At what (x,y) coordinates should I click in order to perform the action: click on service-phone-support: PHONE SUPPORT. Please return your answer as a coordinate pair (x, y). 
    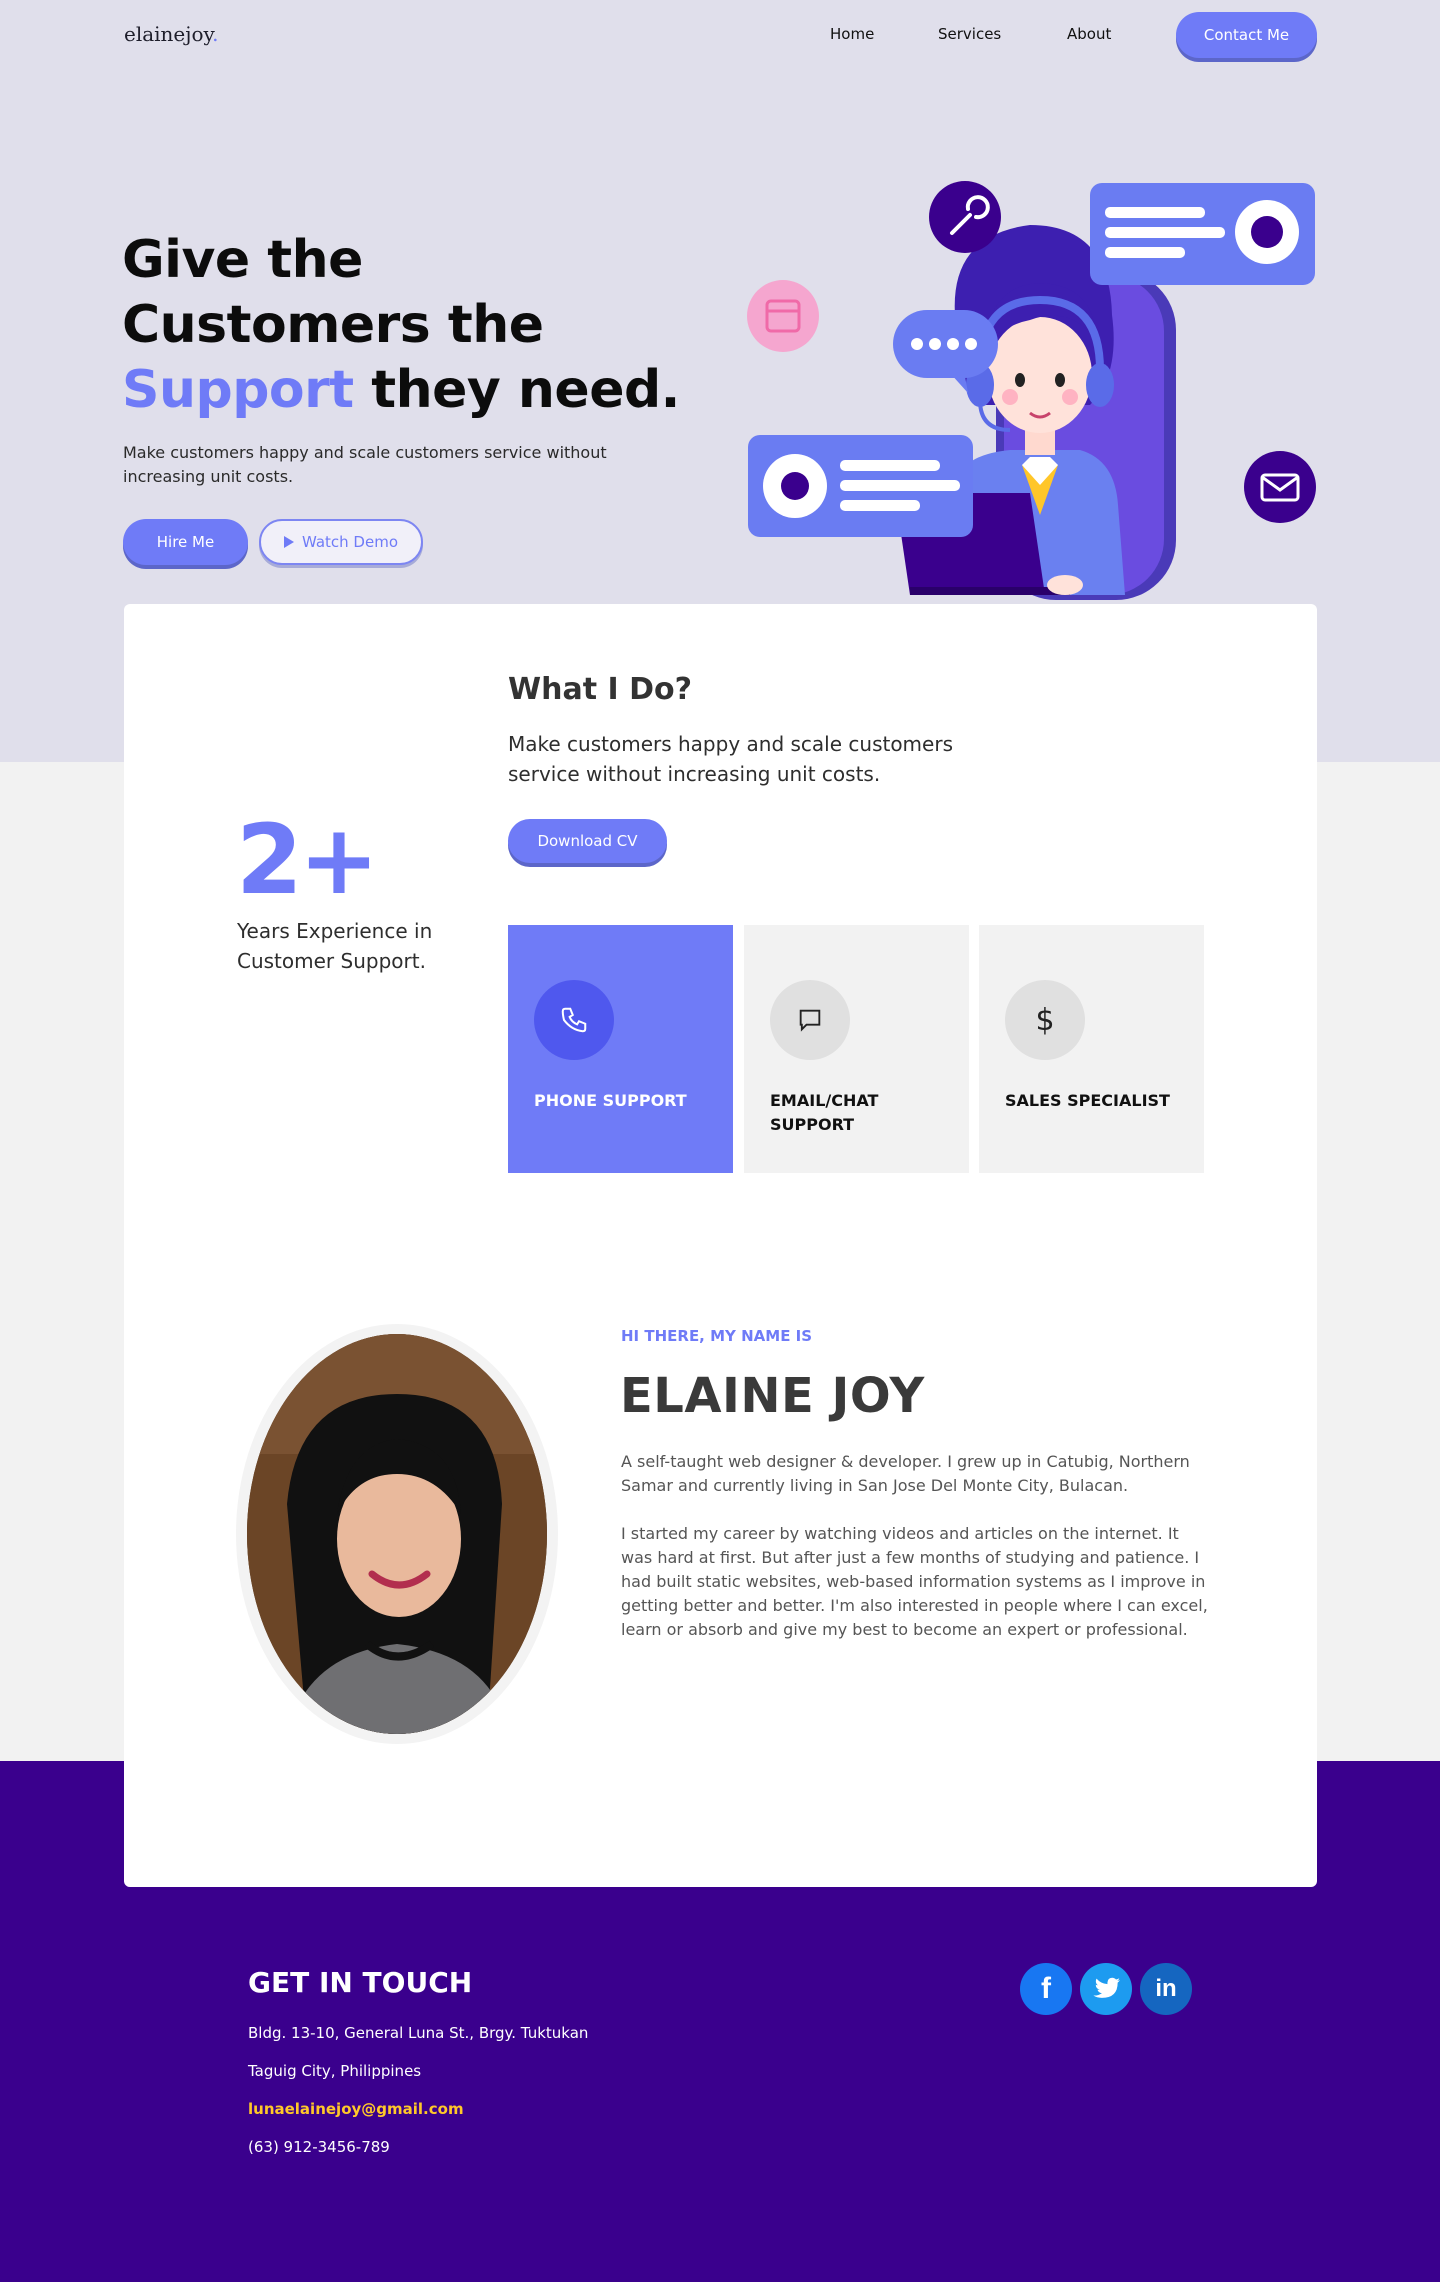
    Looking at the image, I should click on (620, 1049).